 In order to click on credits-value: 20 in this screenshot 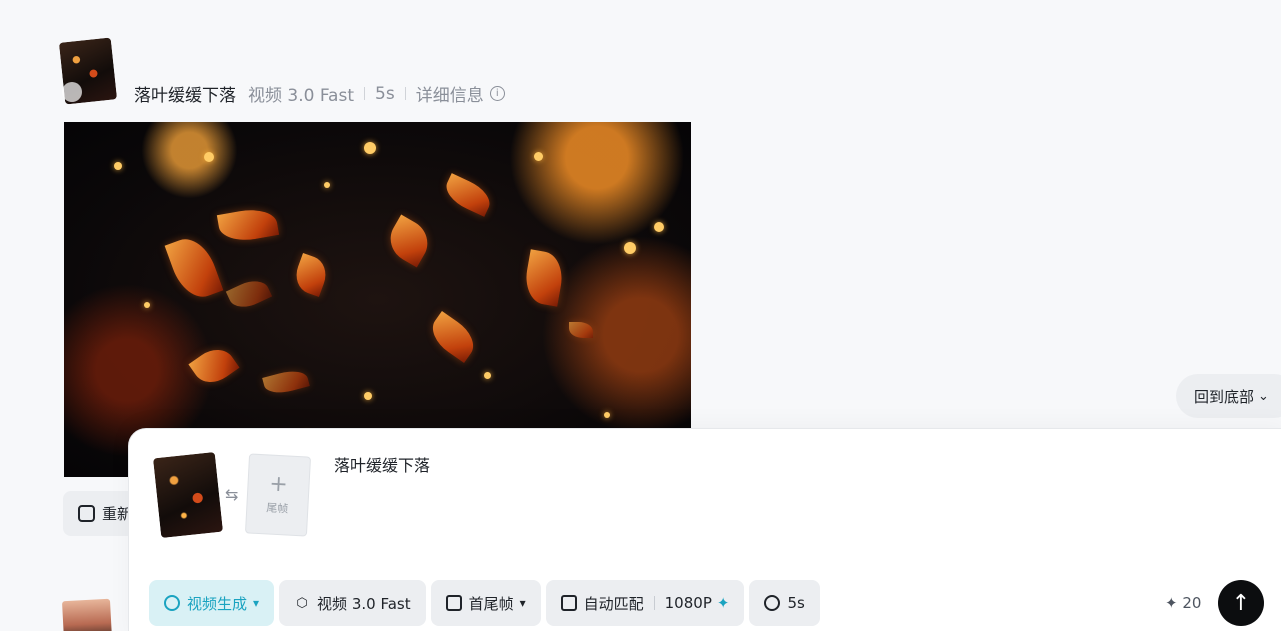, I will do `click(1192, 603)`.